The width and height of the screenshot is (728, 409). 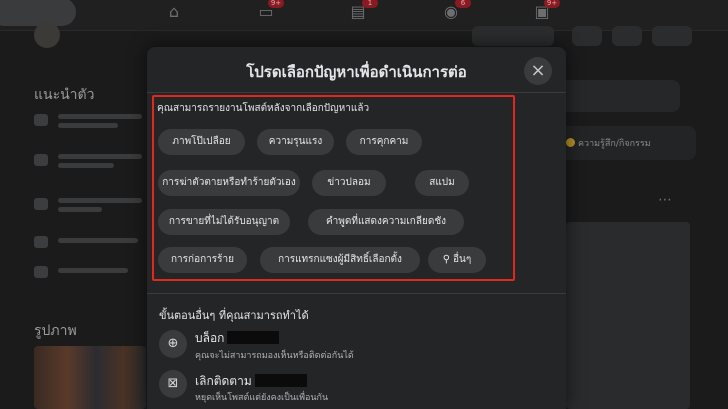 I want to click on instagram-icon, so click(x=41, y=272).